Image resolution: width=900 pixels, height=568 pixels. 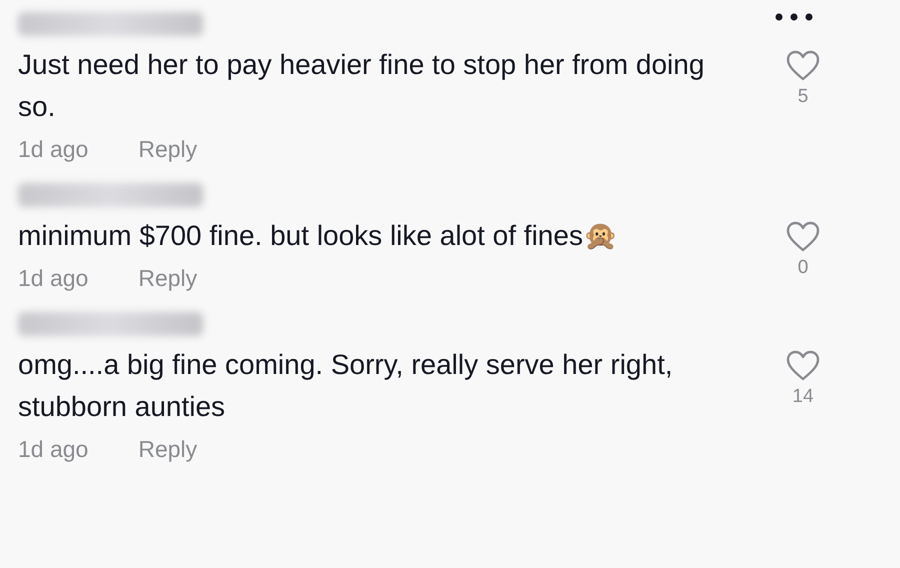 What do you see at coordinates (803, 97) in the screenshot?
I see `like-count: 5` at bounding box center [803, 97].